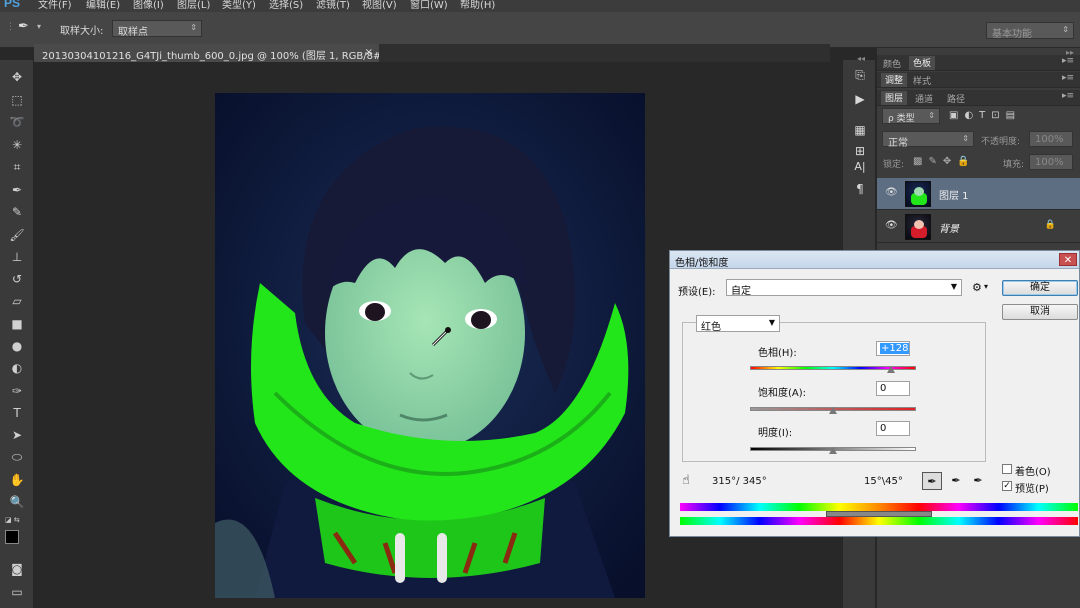 The image size is (1080, 608). What do you see at coordinates (985, 115) in the screenshot?
I see `layer-filter-icons: ▣◐T⊡▤` at bounding box center [985, 115].